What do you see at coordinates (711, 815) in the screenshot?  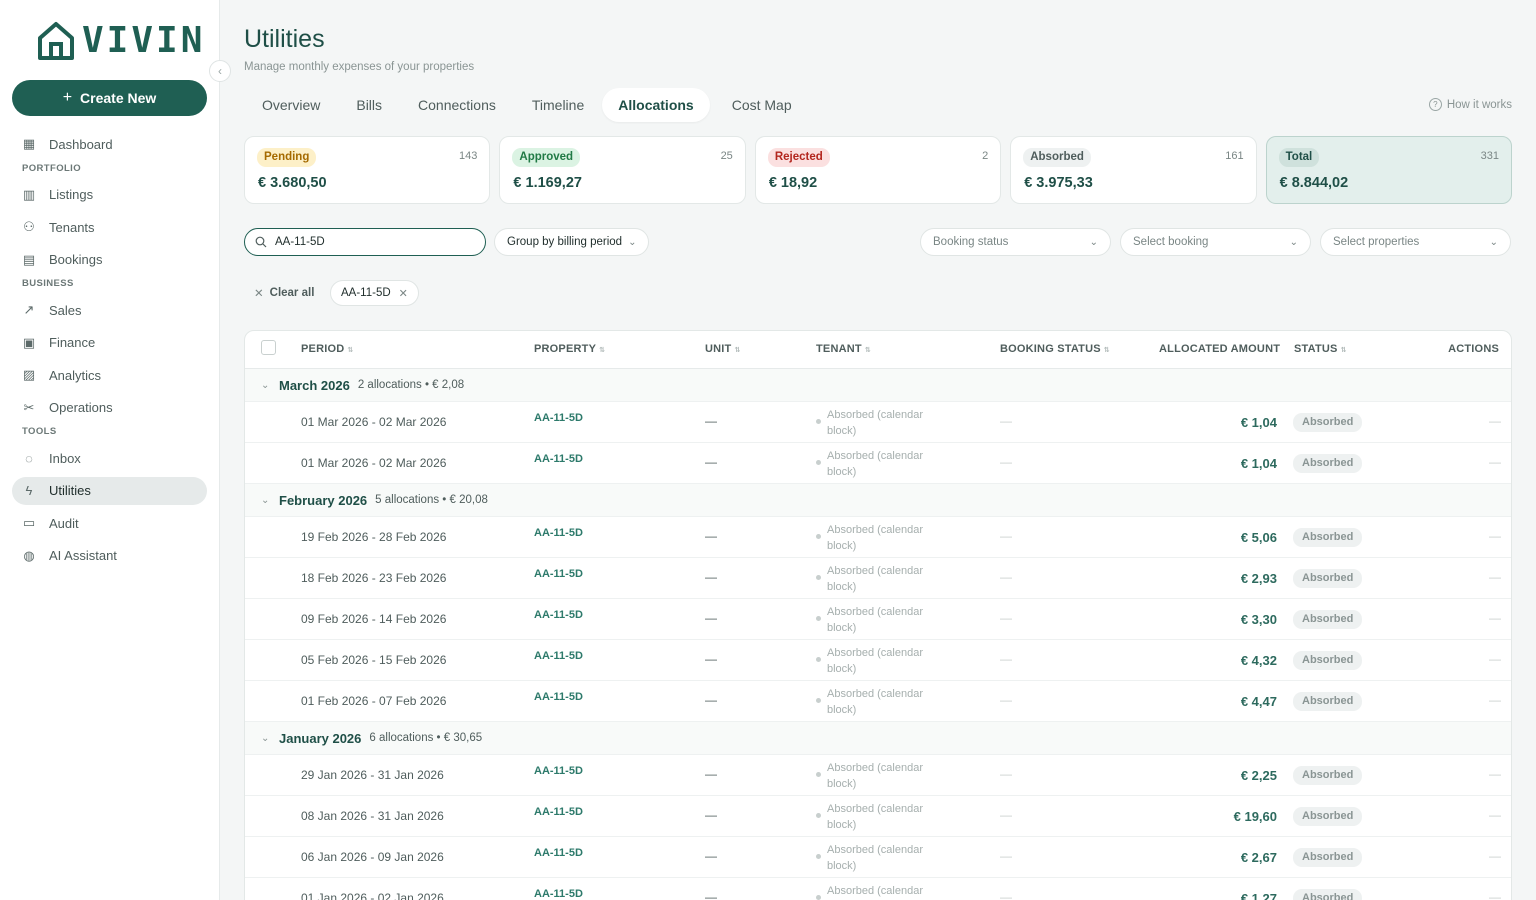 I see `unit-cell: —` at bounding box center [711, 815].